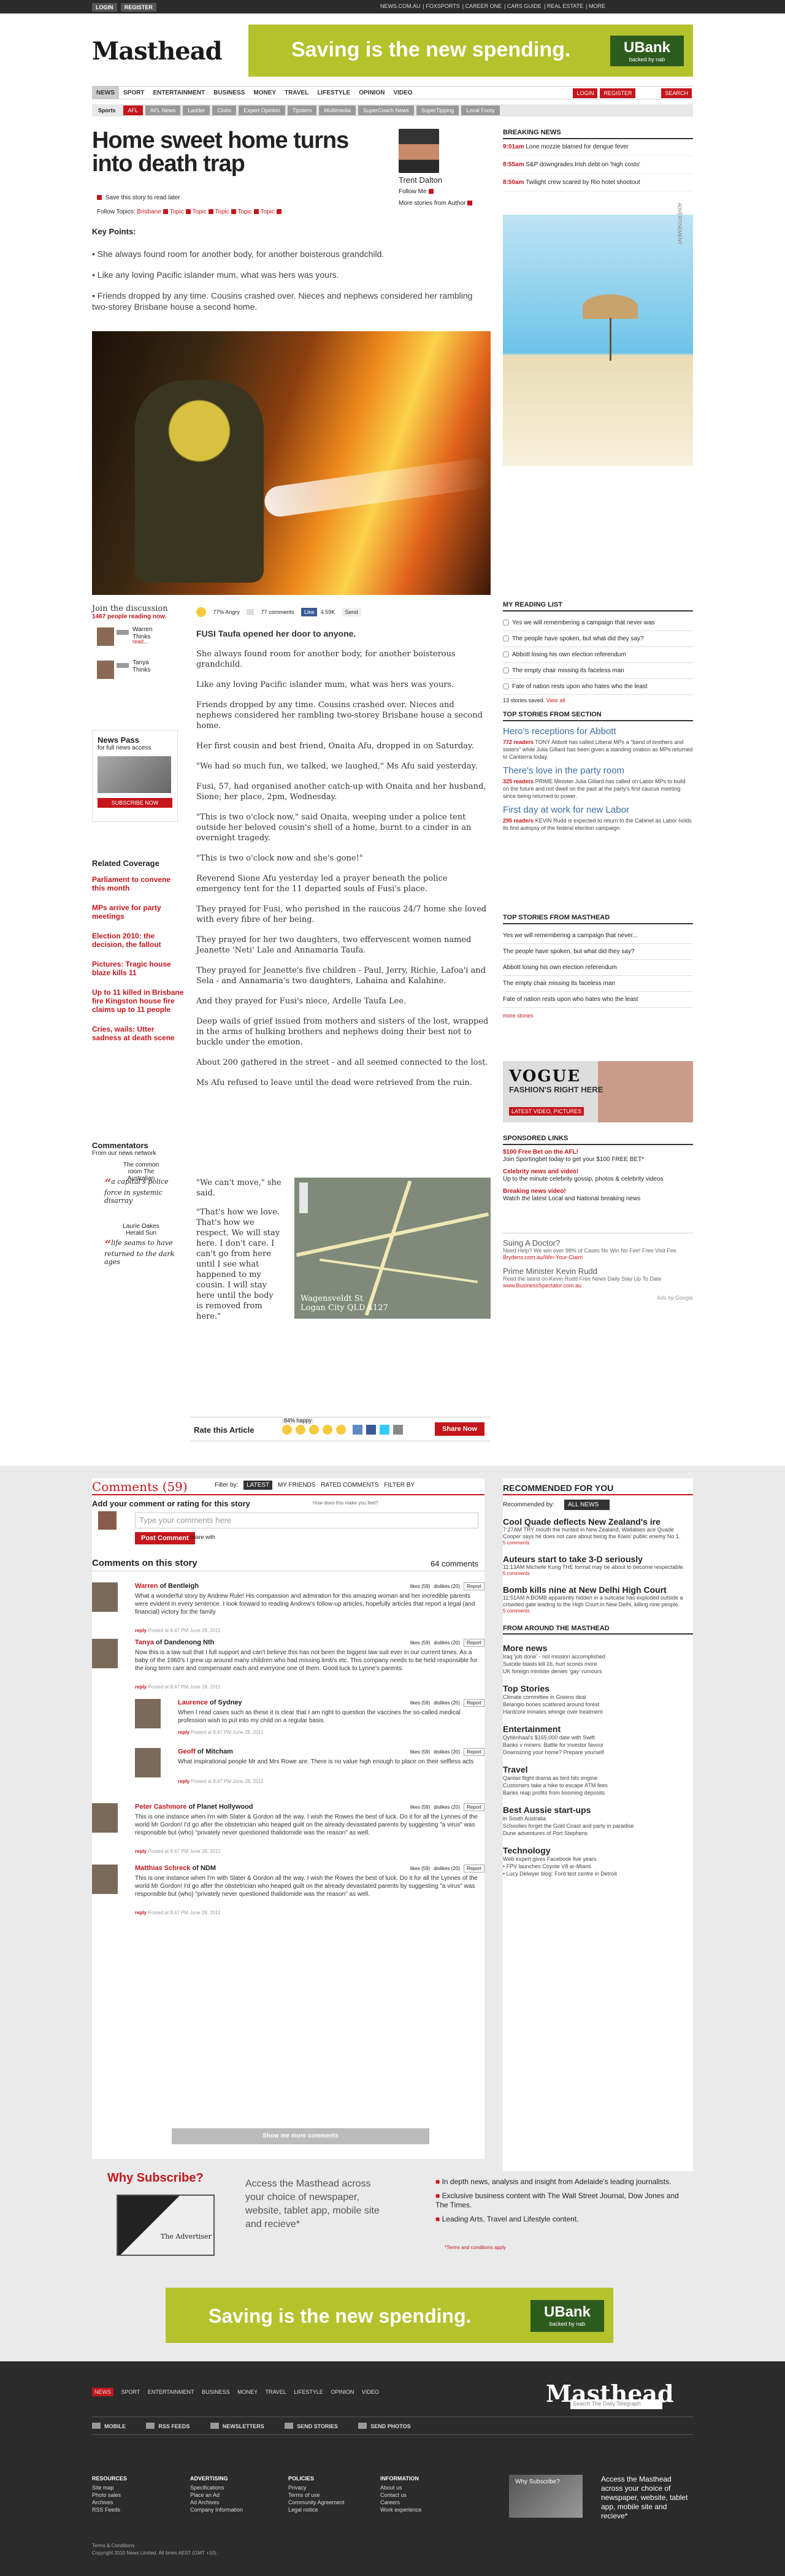 This screenshot has width=785, height=2576. Describe the element at coordinates (258, 1485) in the screenshot. I see `filter-latest: LATEST` at that location.